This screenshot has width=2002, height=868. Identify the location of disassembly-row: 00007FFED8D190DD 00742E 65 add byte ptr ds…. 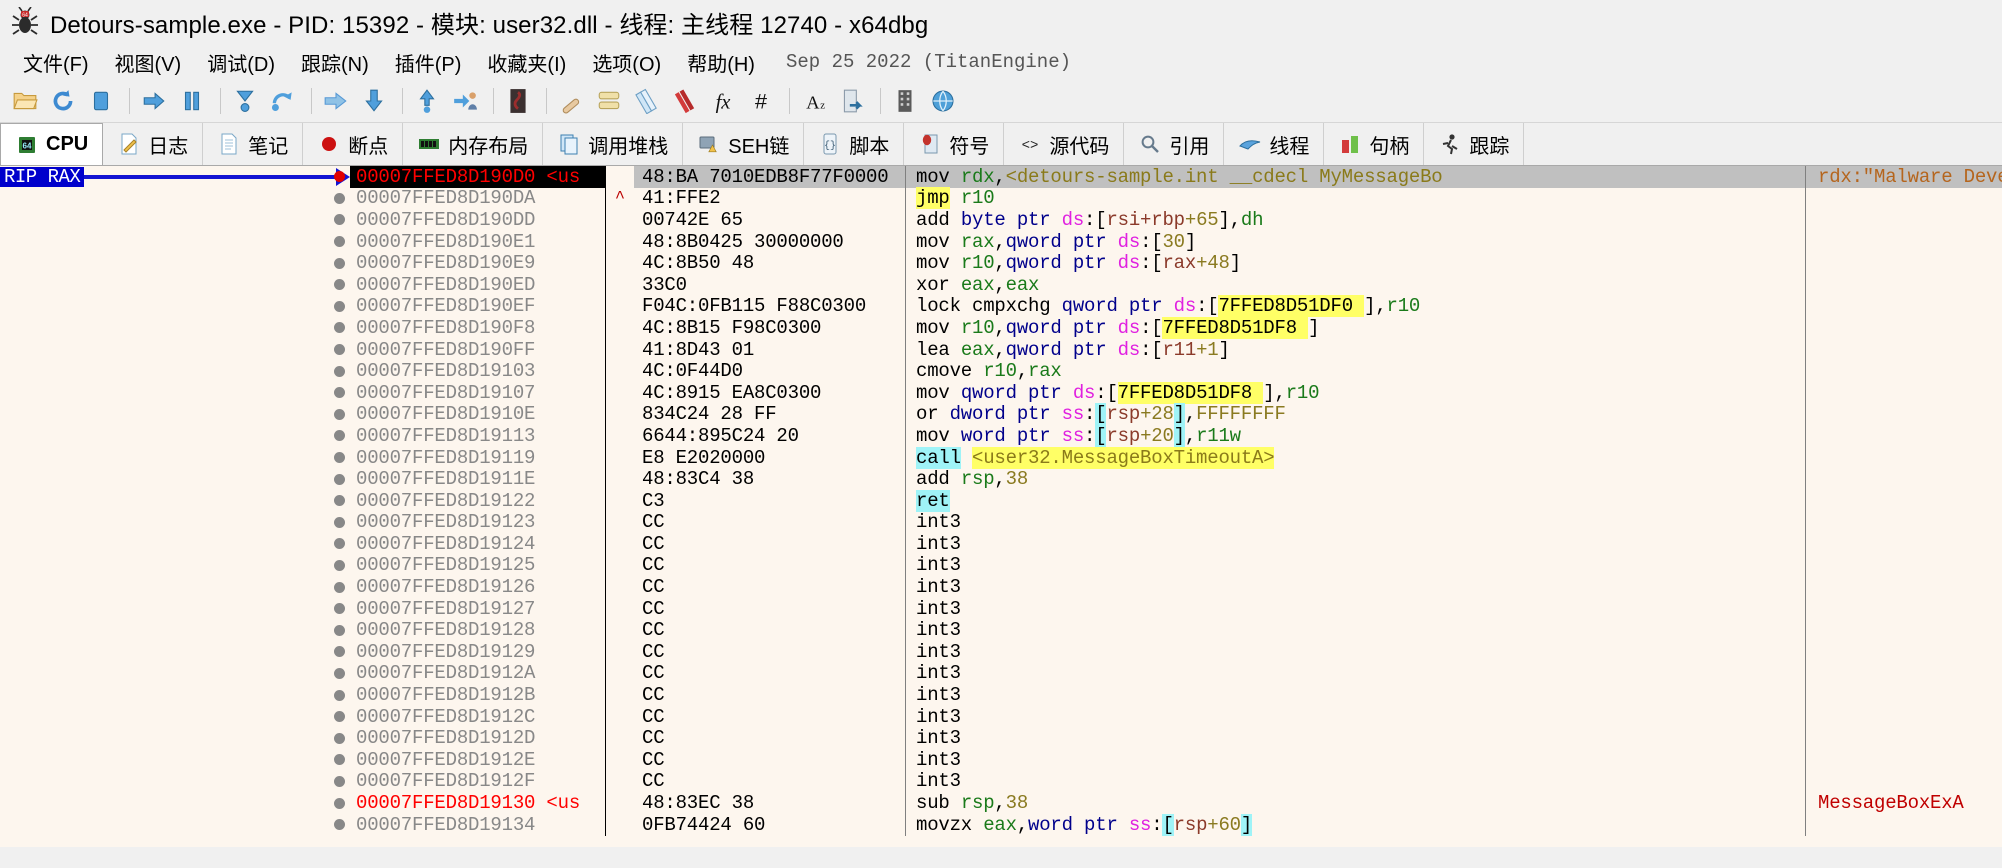
(1001, 219).